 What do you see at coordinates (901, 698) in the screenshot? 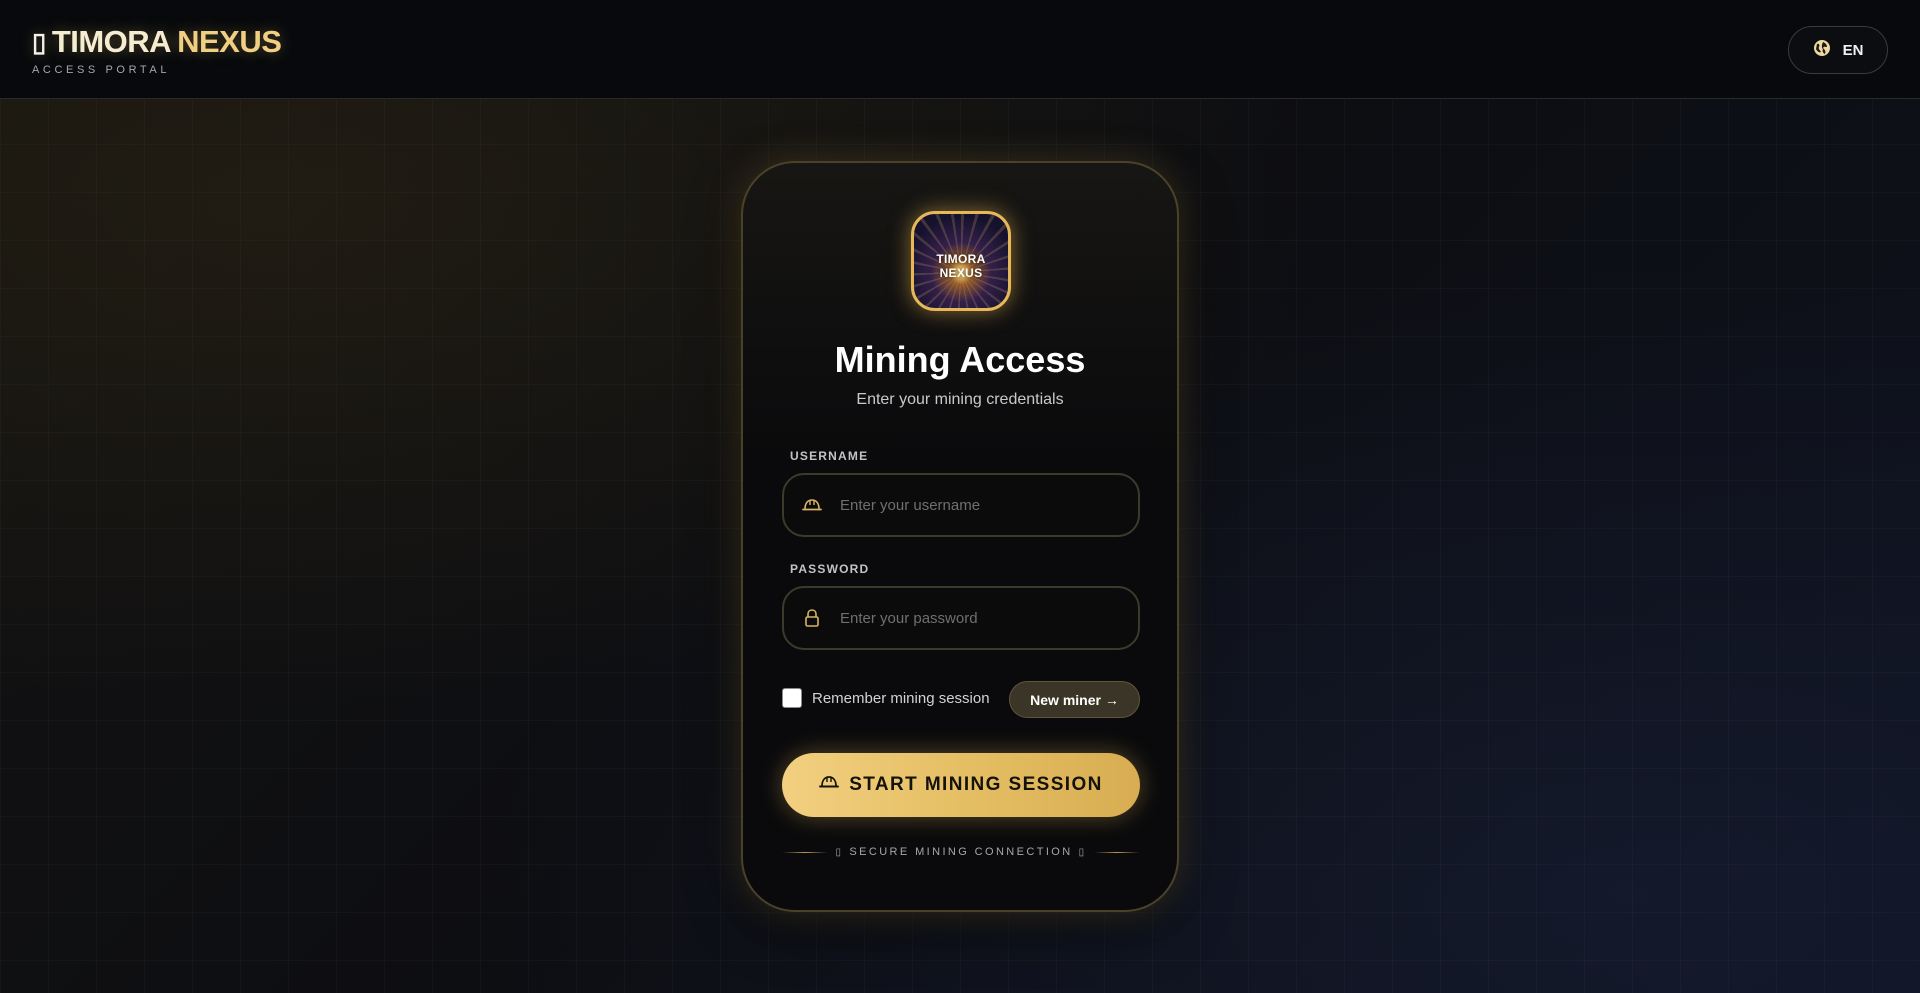
I see `remember-label: Remember mining session` at bounding box center [901, 698].